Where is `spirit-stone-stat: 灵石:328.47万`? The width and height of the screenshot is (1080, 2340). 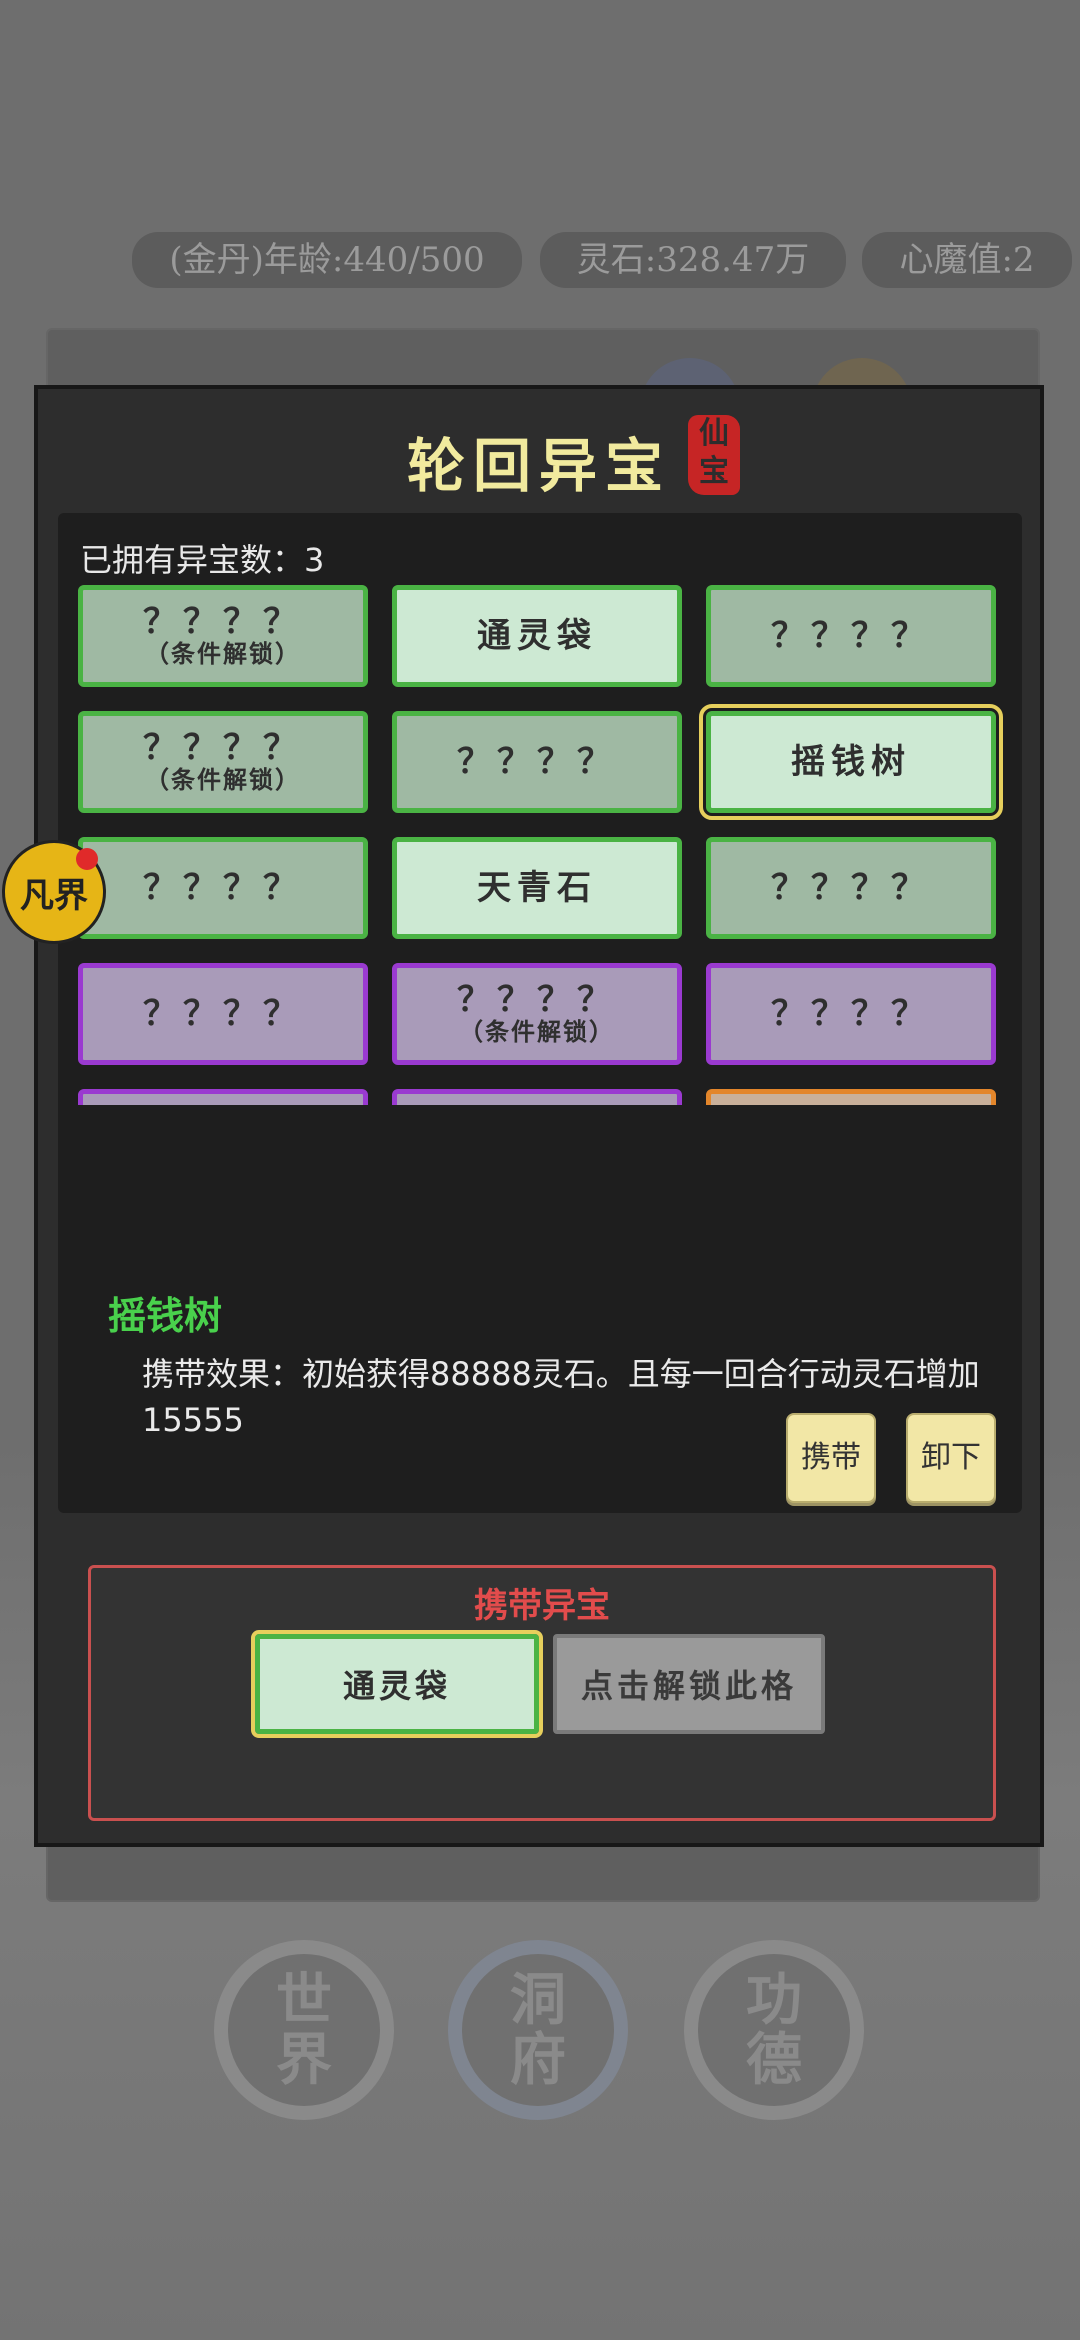
spirit-stone-stat: 灵石:328.47万 is located at coordinates (693, 260).